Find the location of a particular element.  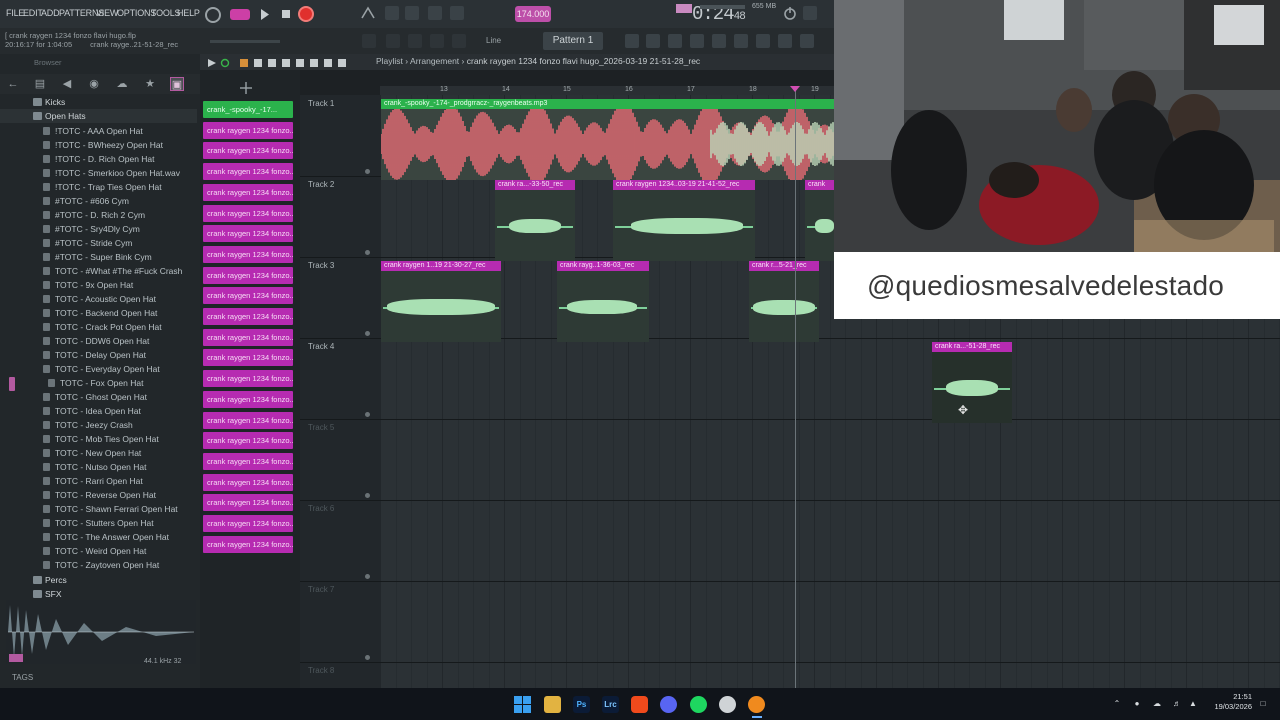

plugin-icon is located at coordinates (741, 41).